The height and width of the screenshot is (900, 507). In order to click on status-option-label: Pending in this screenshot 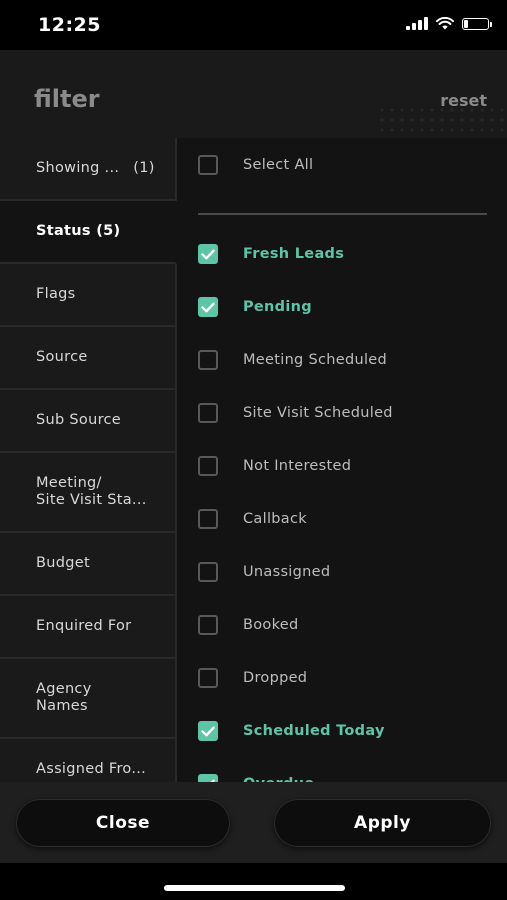, I will do `click(277, 307)`.